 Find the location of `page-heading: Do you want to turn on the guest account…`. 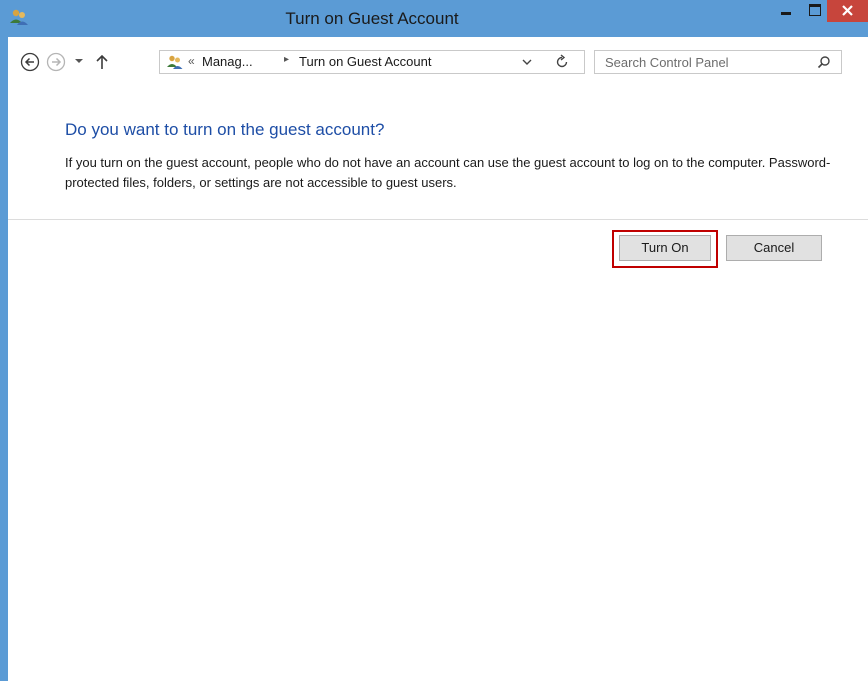

page-heading: Do you want to turn on the guest account… is located at coordinates (225, 129).